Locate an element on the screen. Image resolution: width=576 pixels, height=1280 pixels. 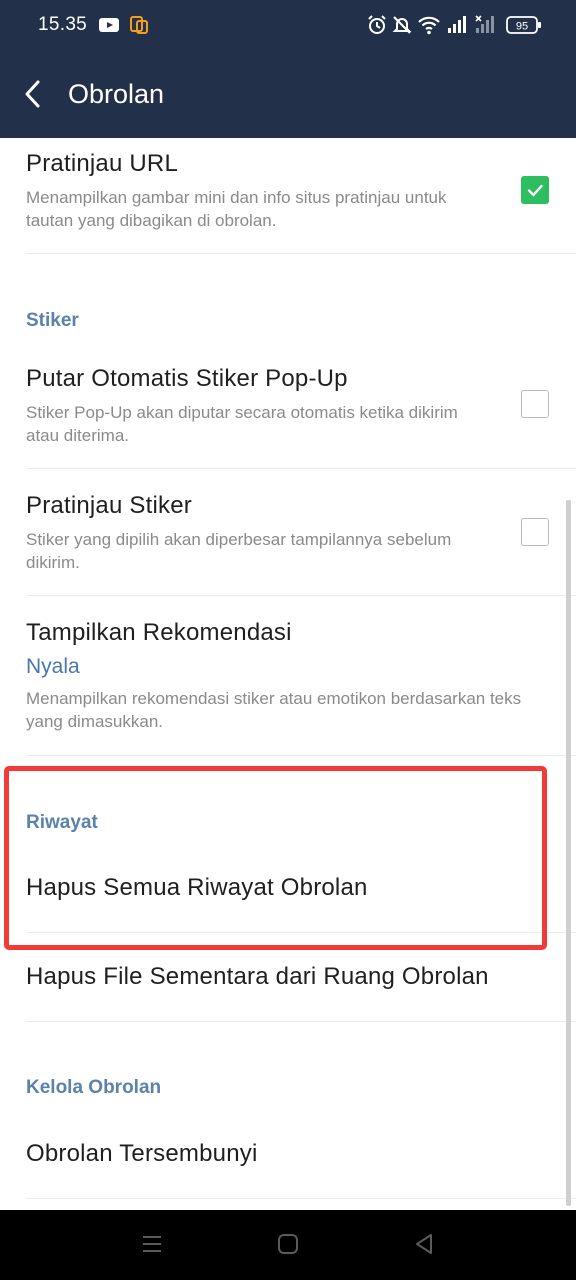
setting-title: Putar Otomatis Stiker Pop-Up is located at coordinates (187, 378).